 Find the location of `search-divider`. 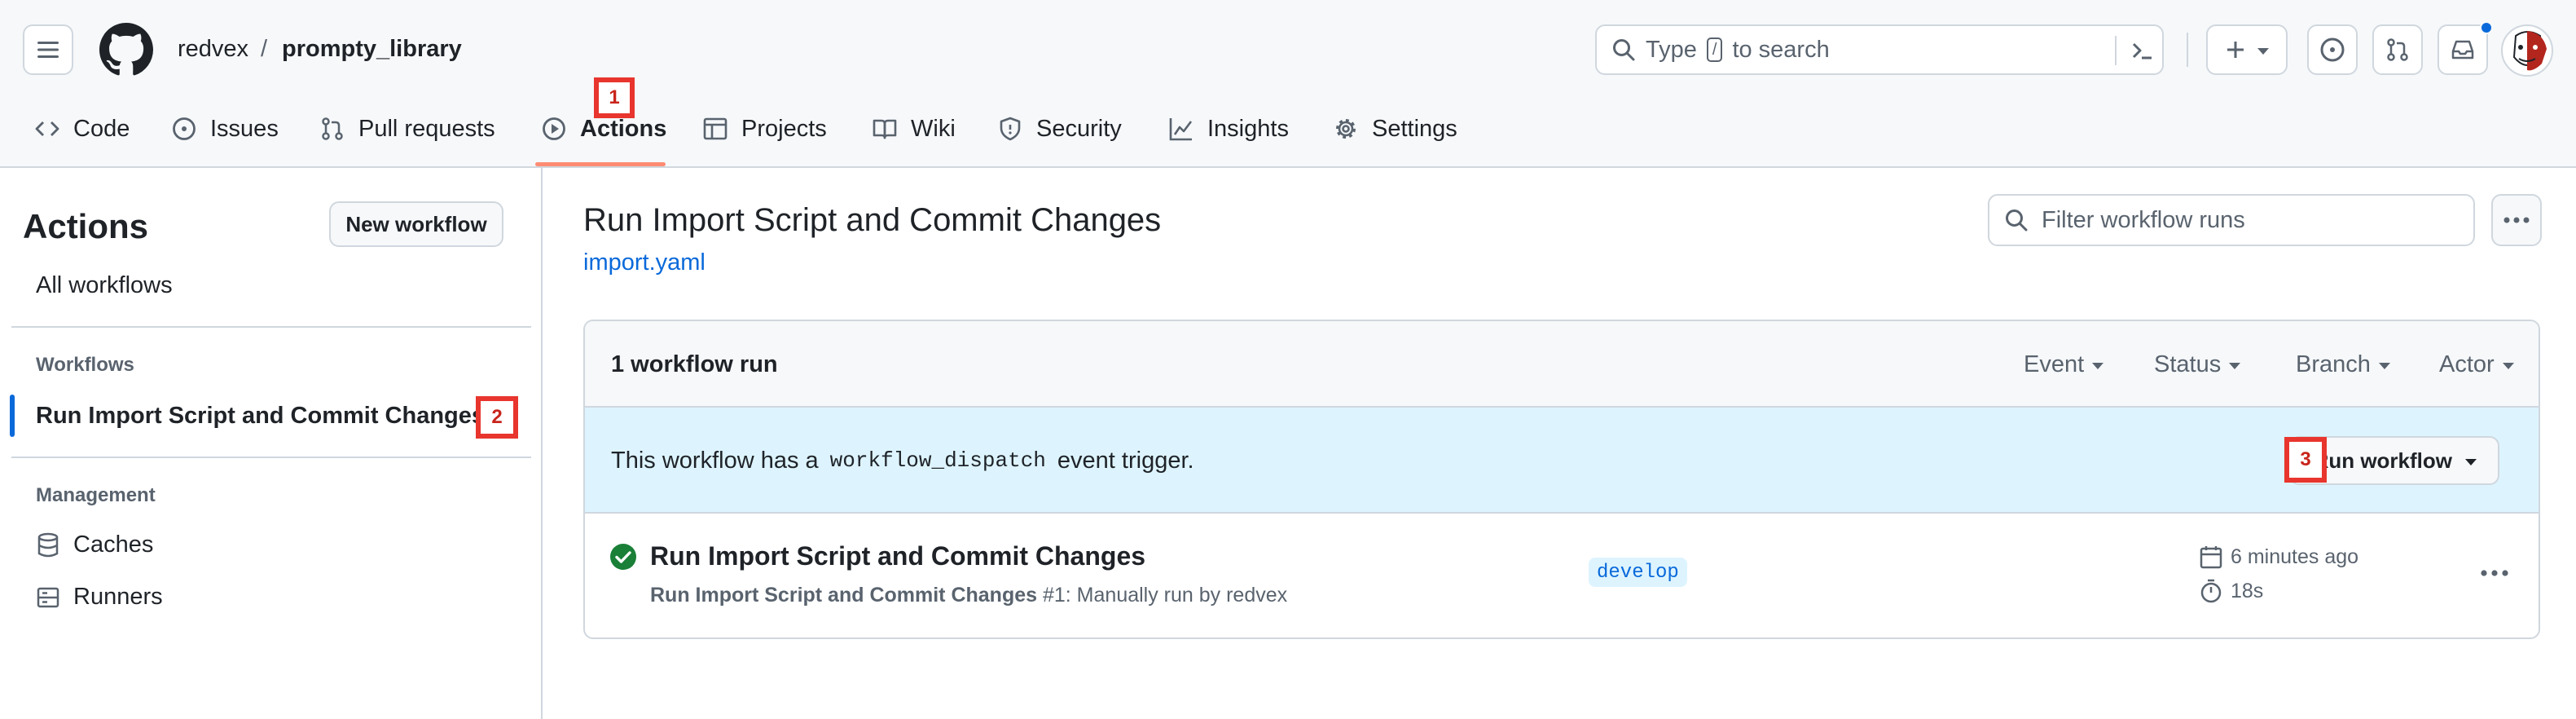

search-divider is located at coordinates (2116, 51).